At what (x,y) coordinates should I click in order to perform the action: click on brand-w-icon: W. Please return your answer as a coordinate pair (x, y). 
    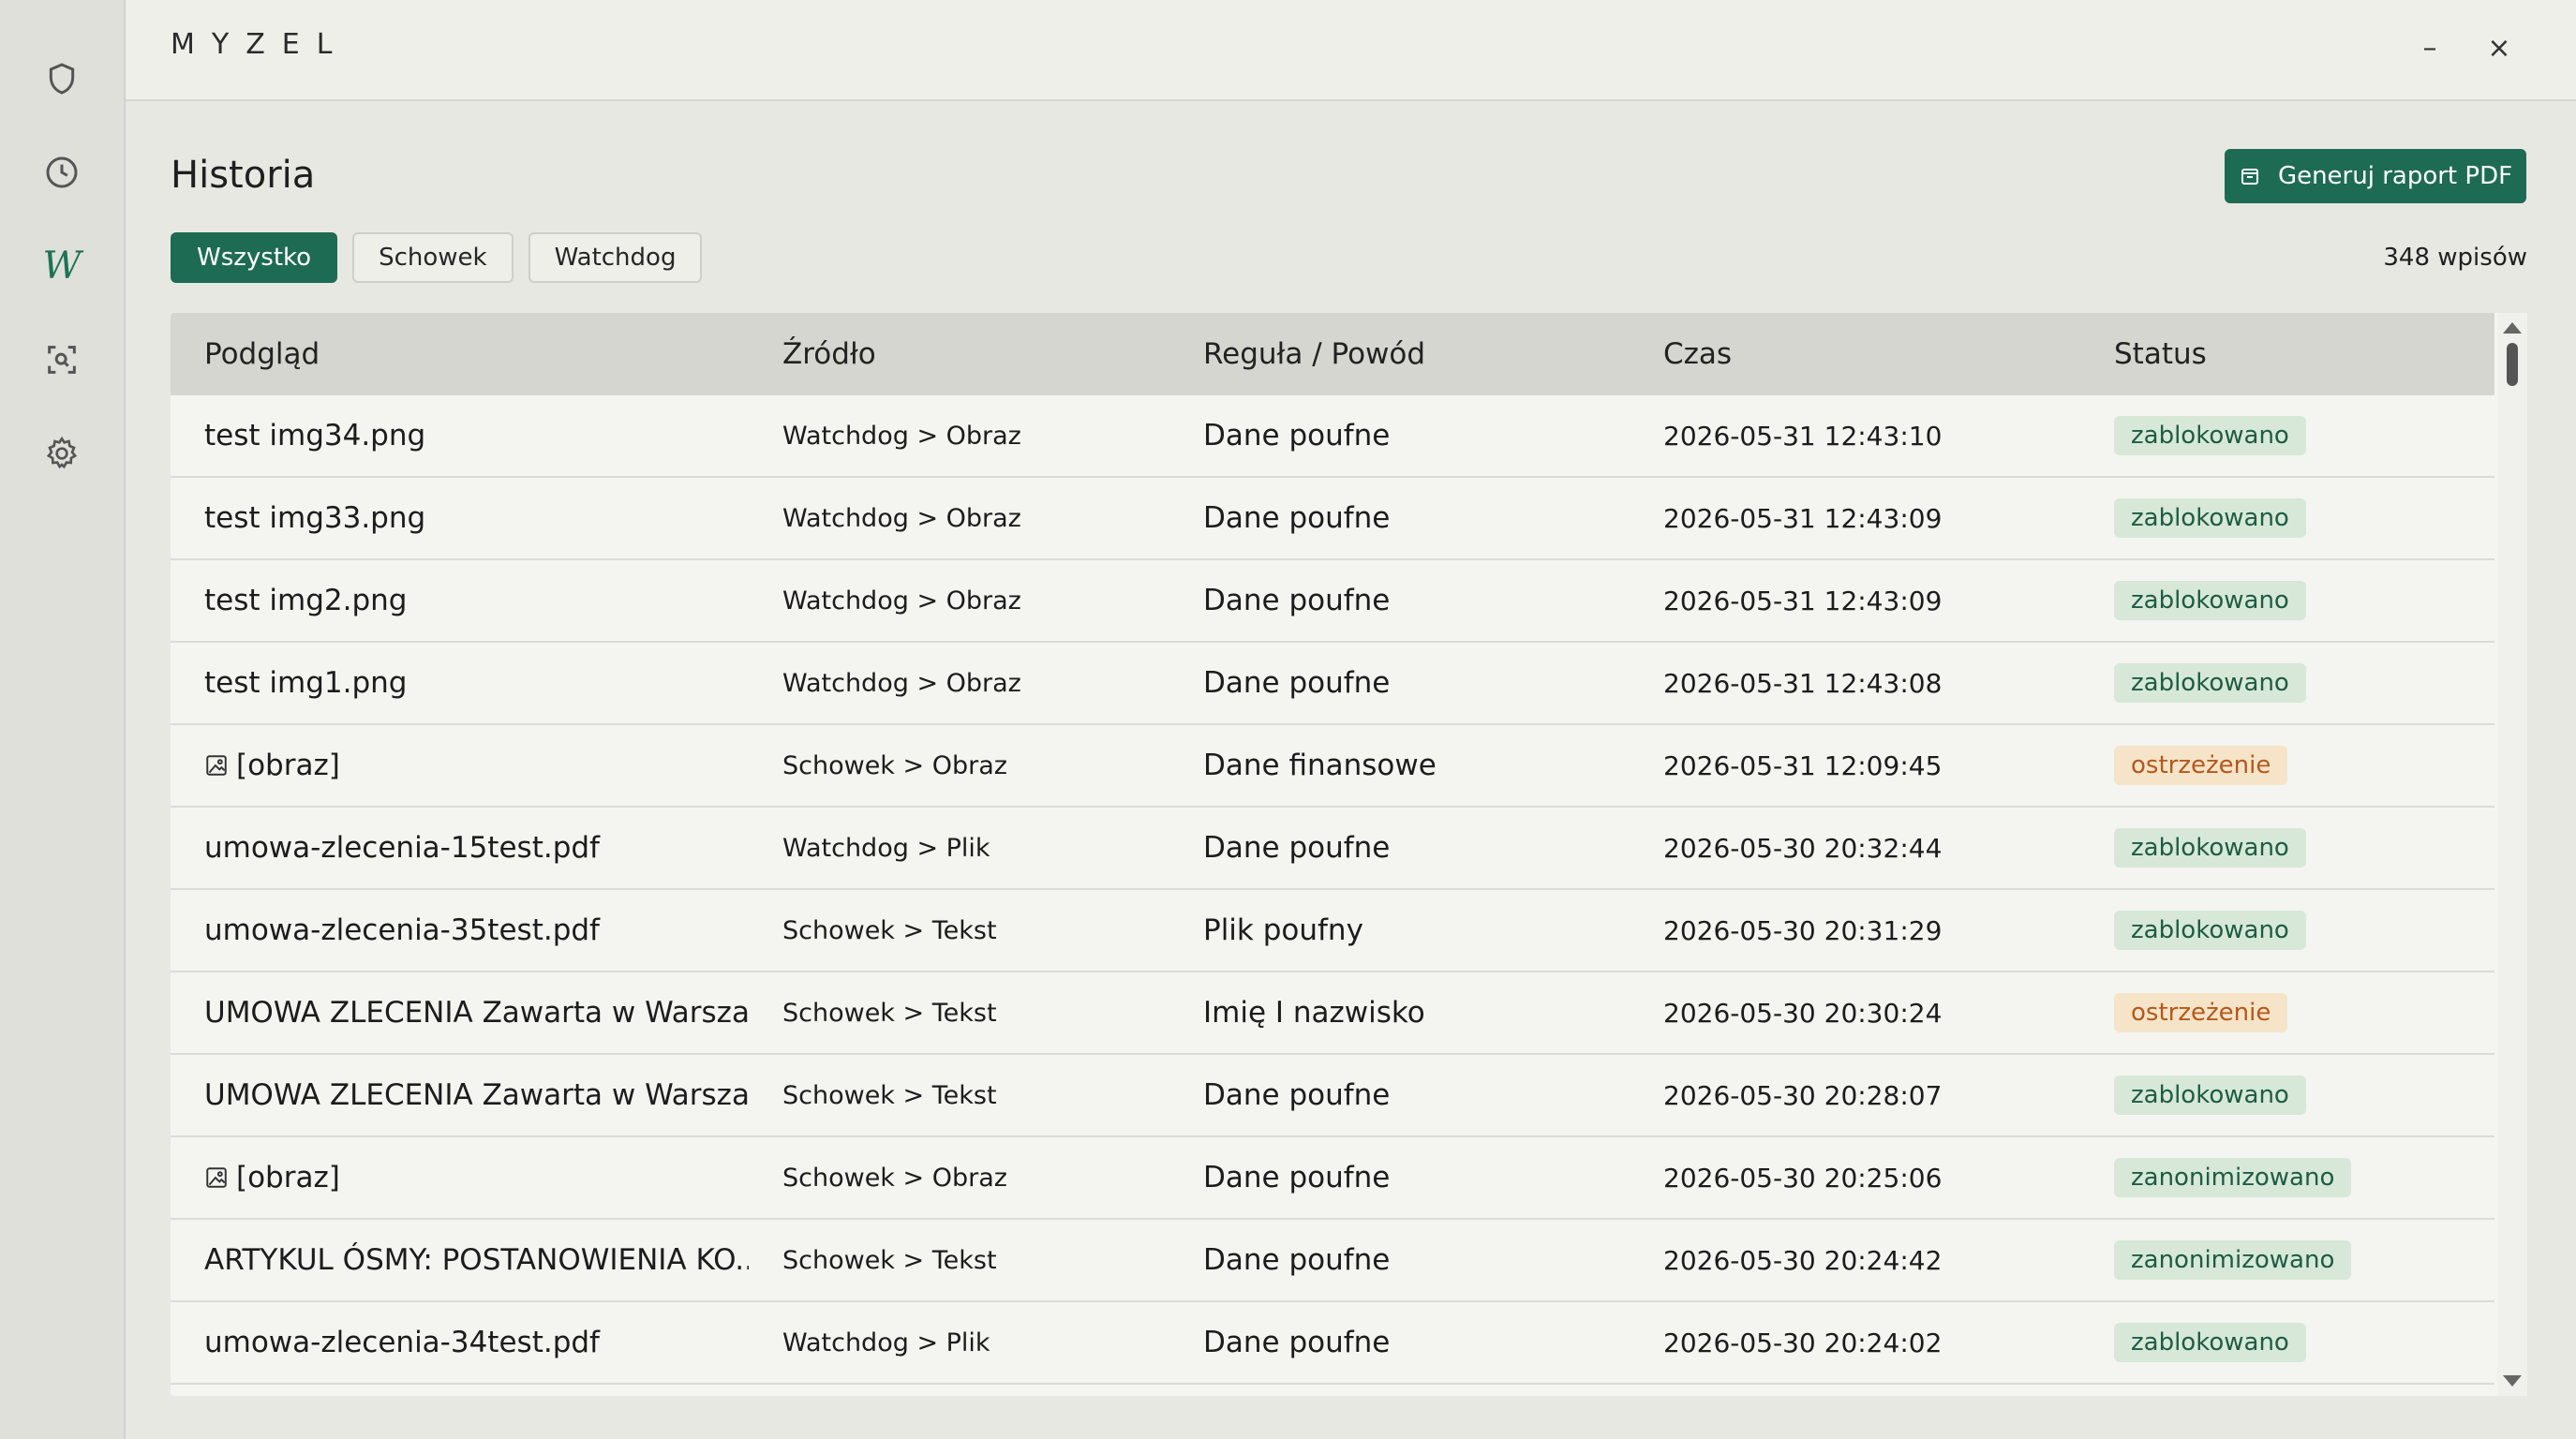
    Looking at the image, I should click on (62, 266).